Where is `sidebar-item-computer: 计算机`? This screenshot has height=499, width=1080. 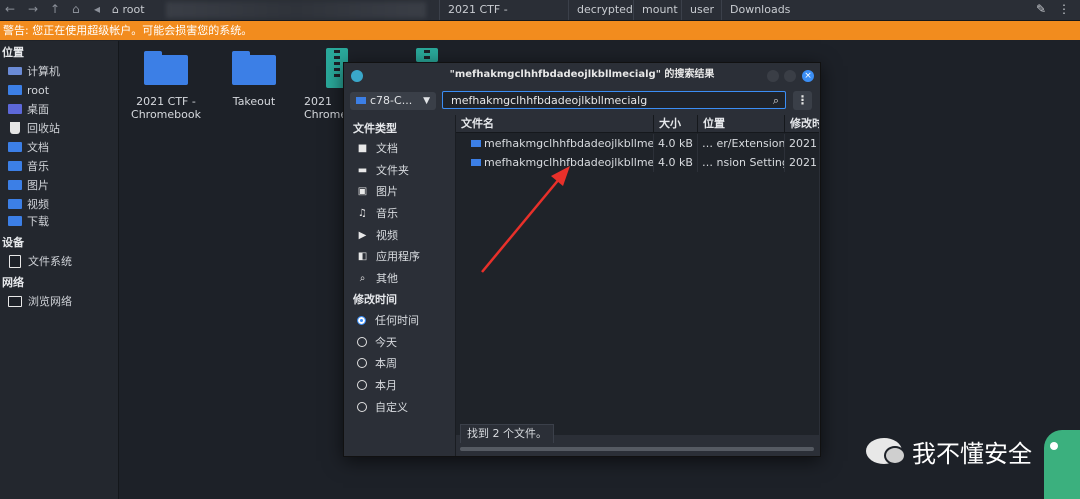
sidebar-item-computer: 计算机 is located at coordinates (34, 71).